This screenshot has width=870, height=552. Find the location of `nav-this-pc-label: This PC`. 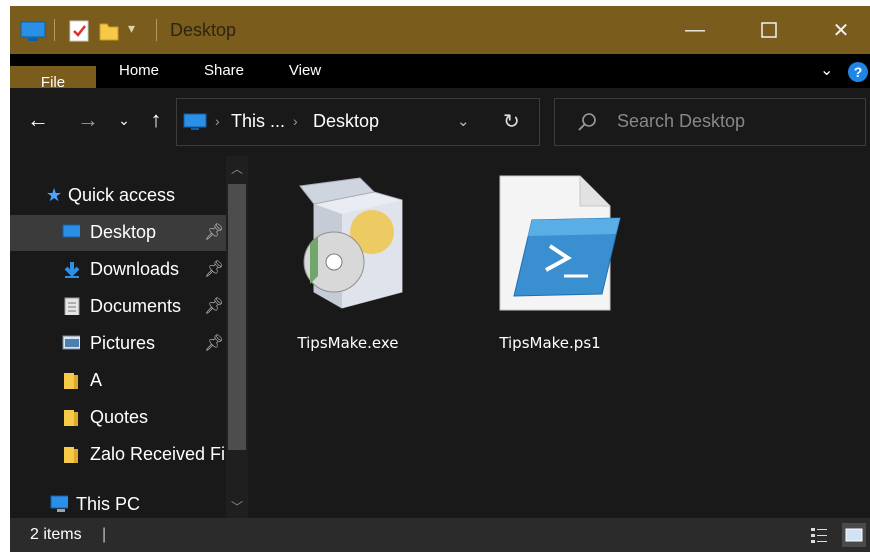

nav-this-pc-label: This PC is located at coordinates (108, 504).